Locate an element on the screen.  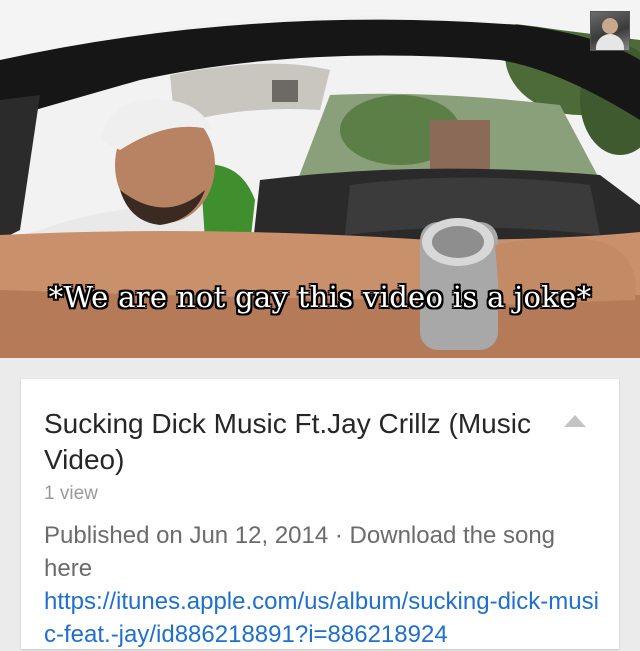
channel-avatar-icon is located at coordinates (610, 31).